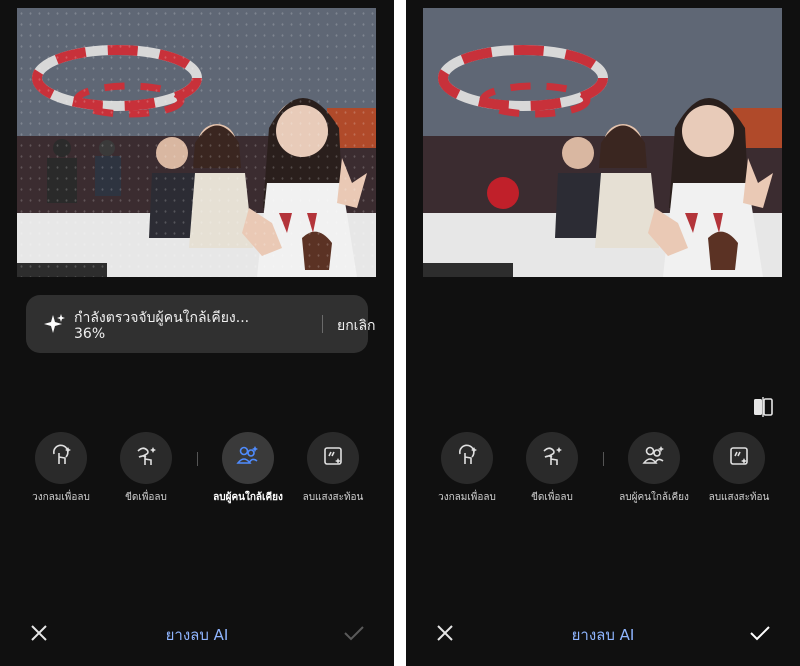 This screenshot has height=666, width=800. I want to click on sparkle-icon, so click(55, 324).